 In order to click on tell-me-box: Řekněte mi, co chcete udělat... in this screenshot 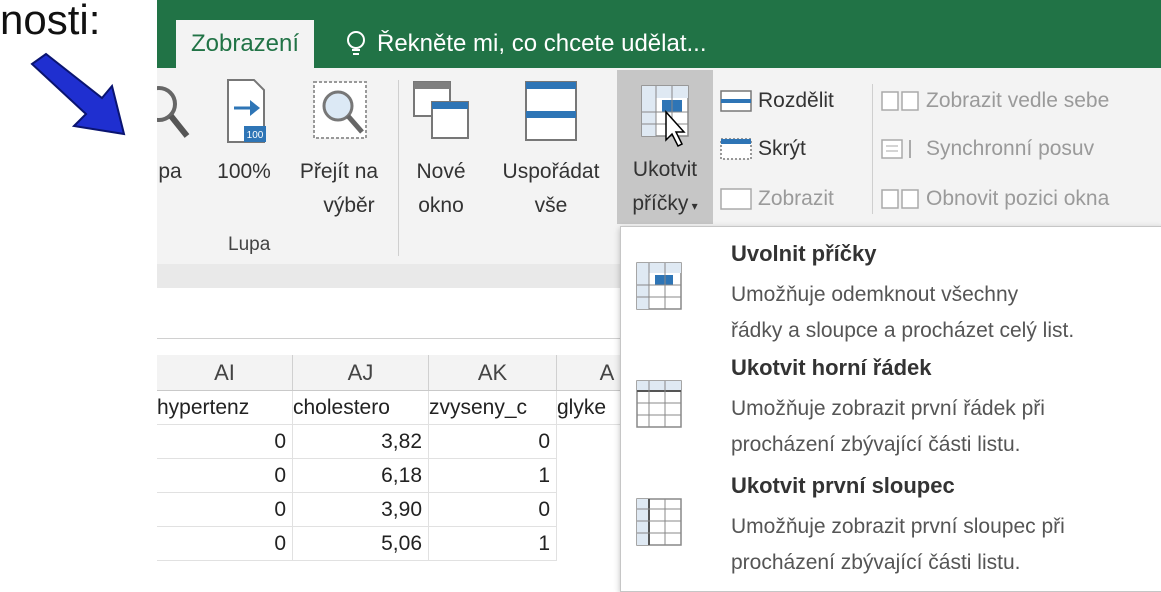, I will do `click(526, 44)`.